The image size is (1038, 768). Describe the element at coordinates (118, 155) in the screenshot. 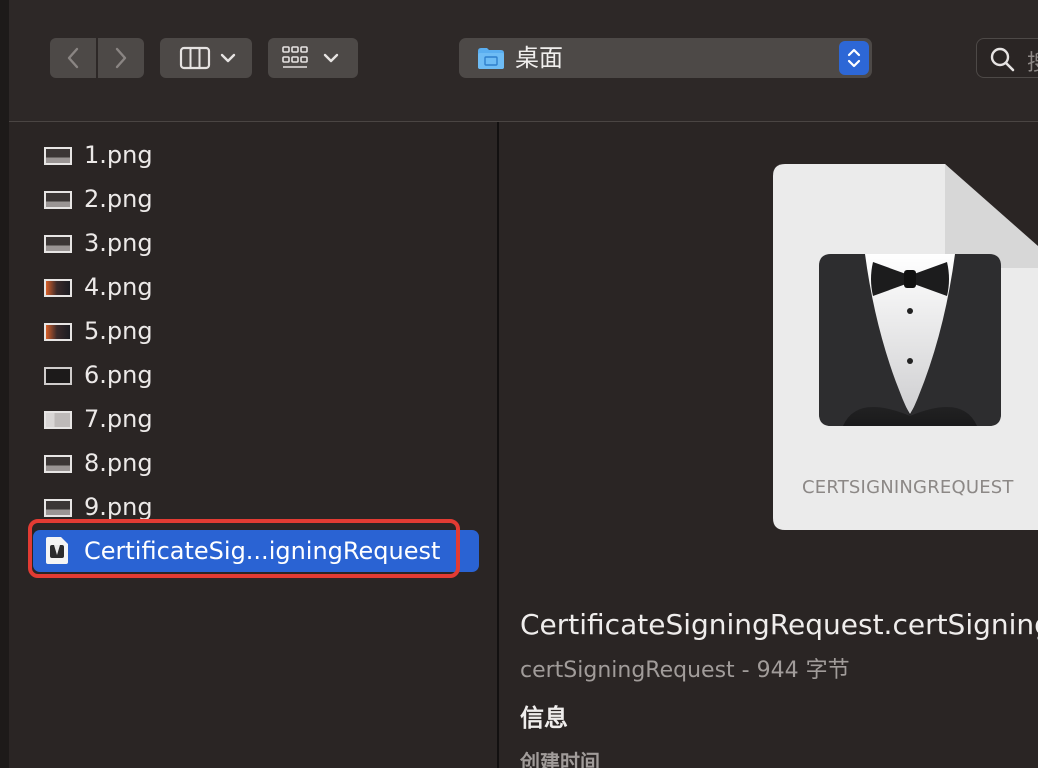

I see `file-name: 1.png` at that location.